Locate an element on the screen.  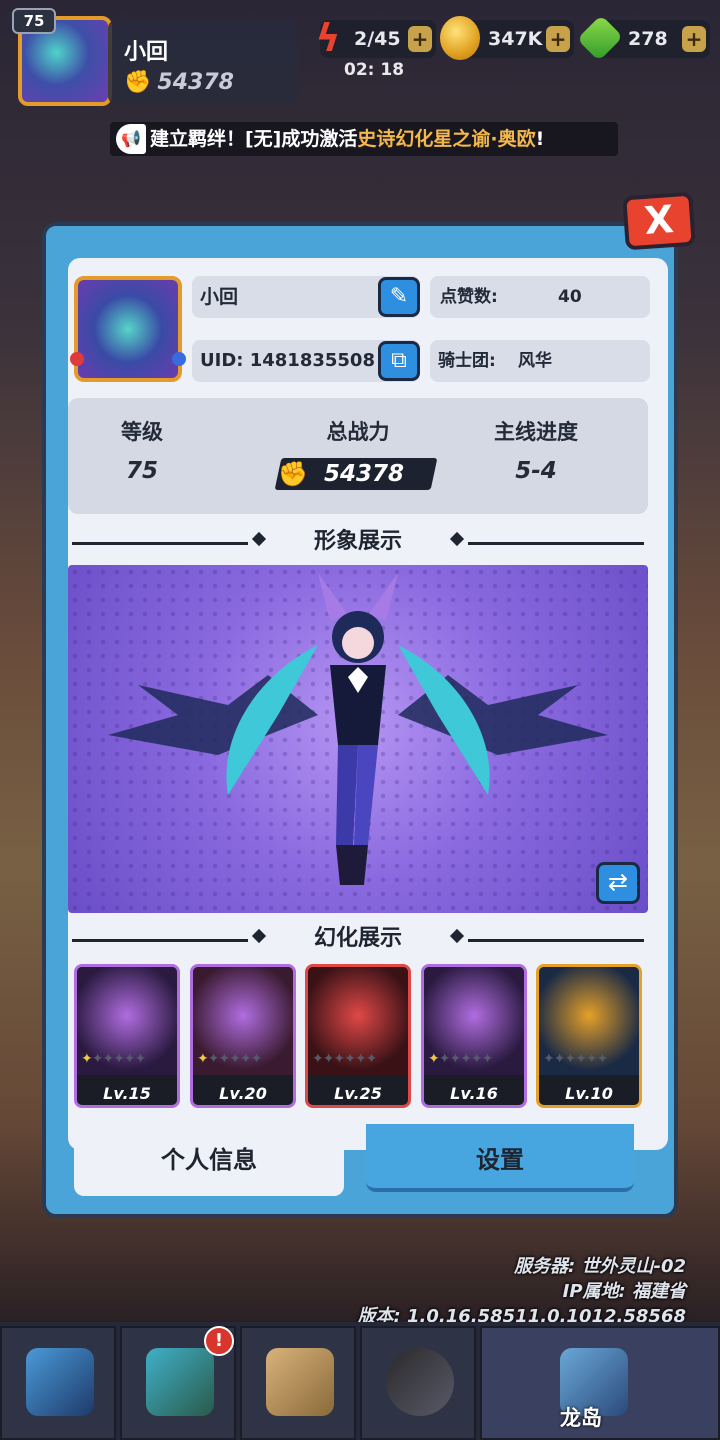
notification-badge: ! is located at coordinates (219, 1341).